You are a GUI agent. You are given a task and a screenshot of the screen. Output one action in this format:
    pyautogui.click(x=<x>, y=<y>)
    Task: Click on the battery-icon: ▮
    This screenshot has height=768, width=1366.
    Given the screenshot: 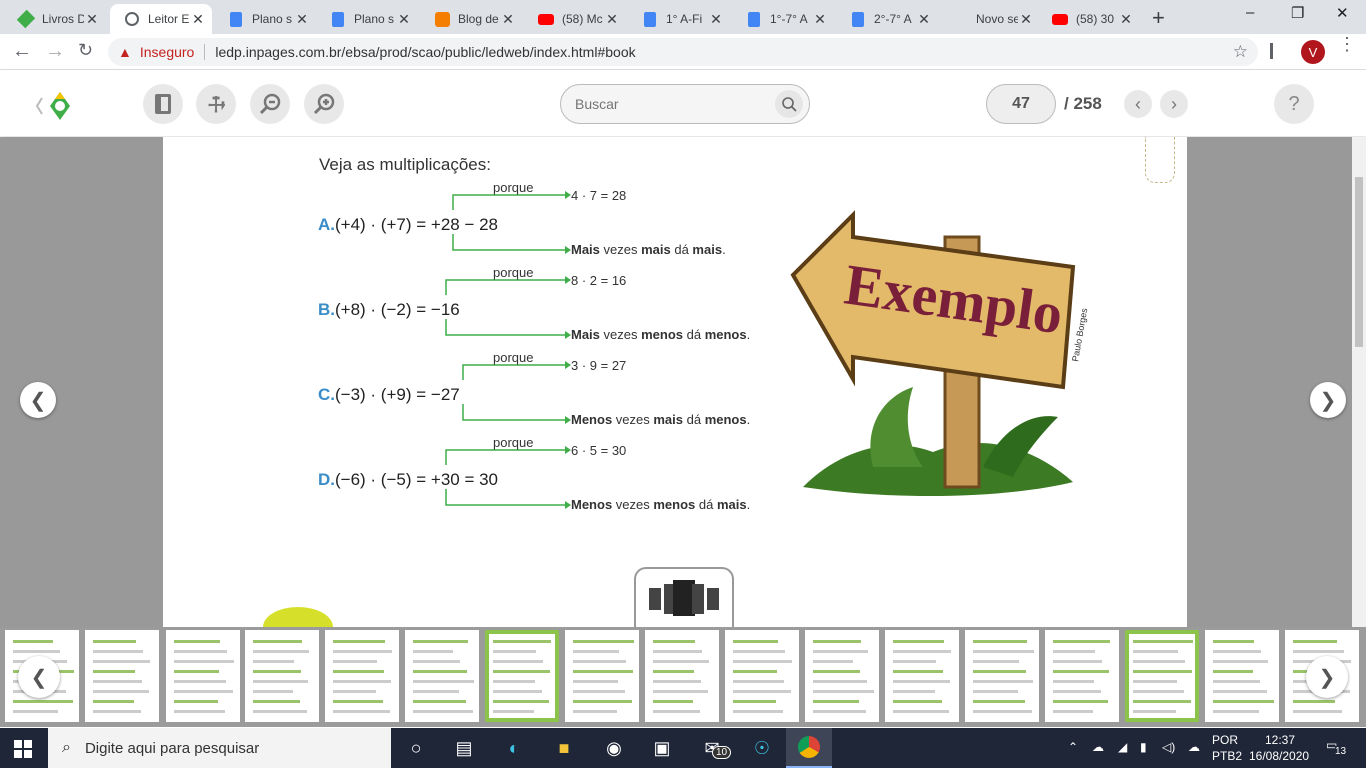 What is the action you would take?
    pyautogui.click(x=1143, y=747)
    